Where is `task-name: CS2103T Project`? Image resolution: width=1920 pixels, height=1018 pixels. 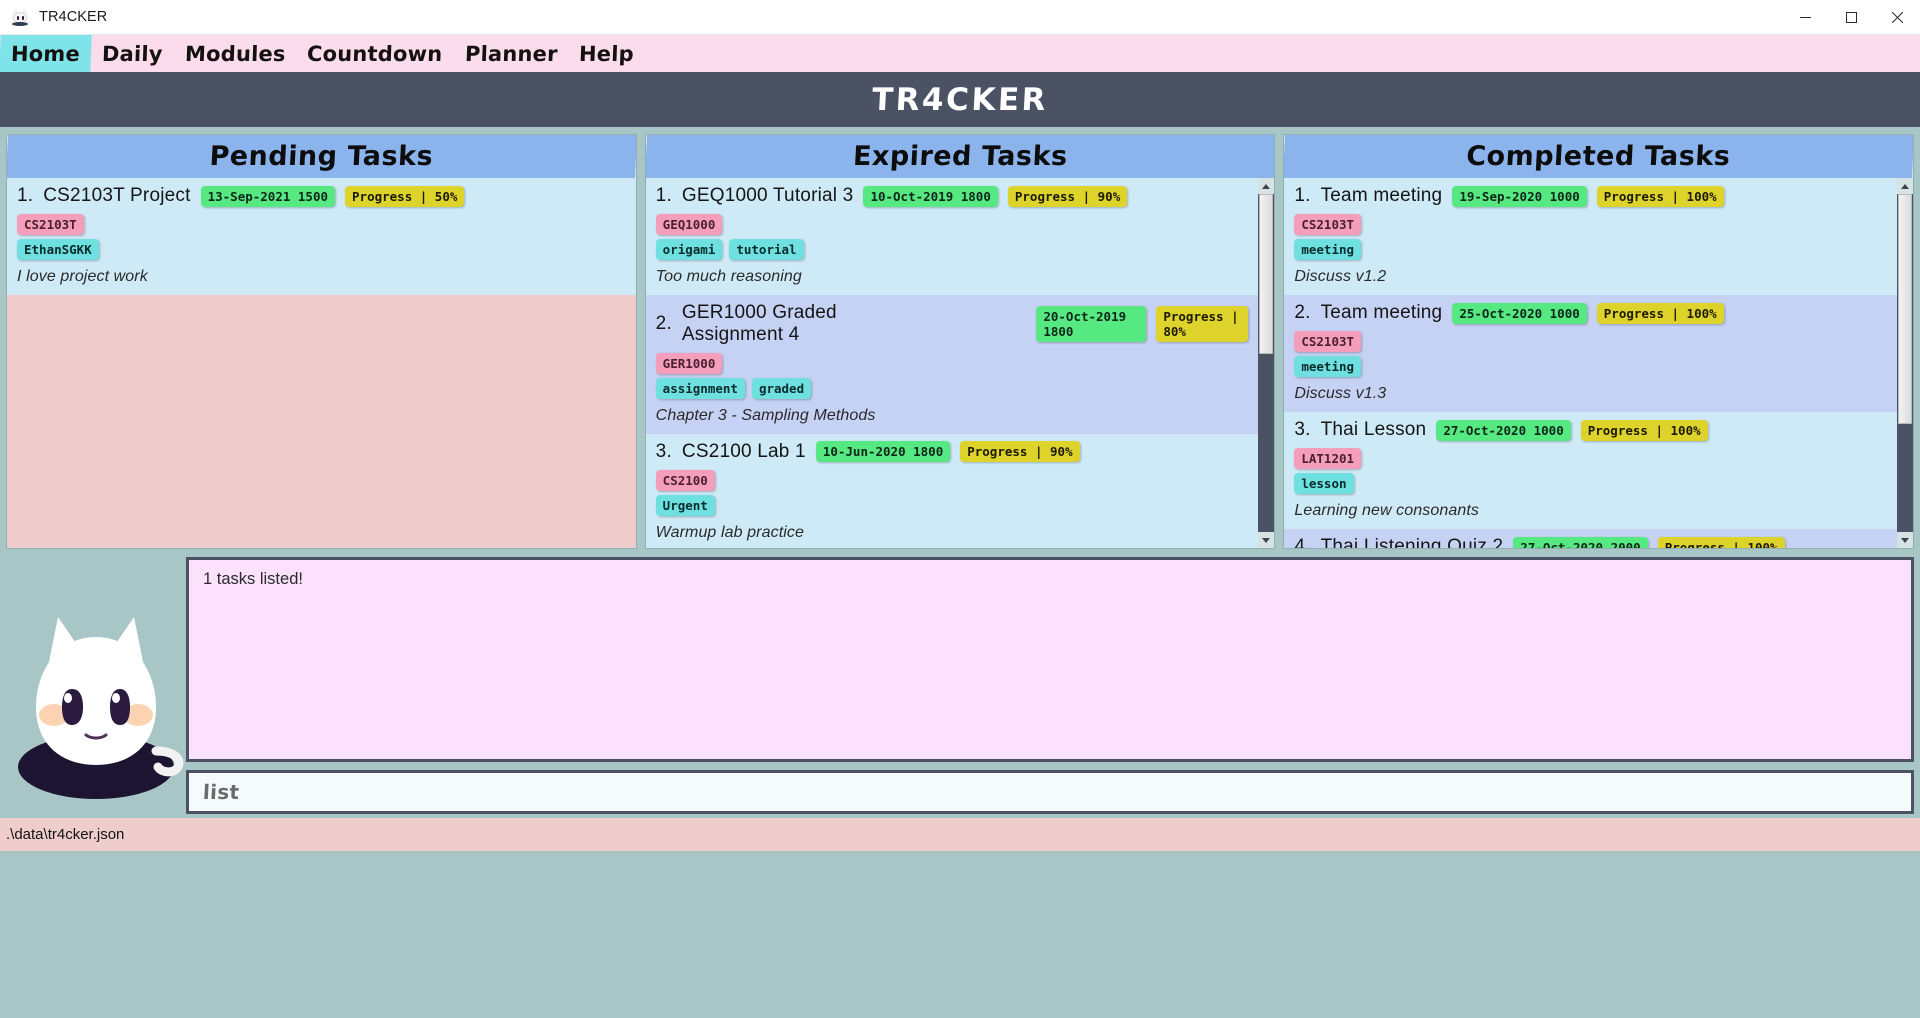
task-name: CS2103T Project is located at coordinates (117, 196).